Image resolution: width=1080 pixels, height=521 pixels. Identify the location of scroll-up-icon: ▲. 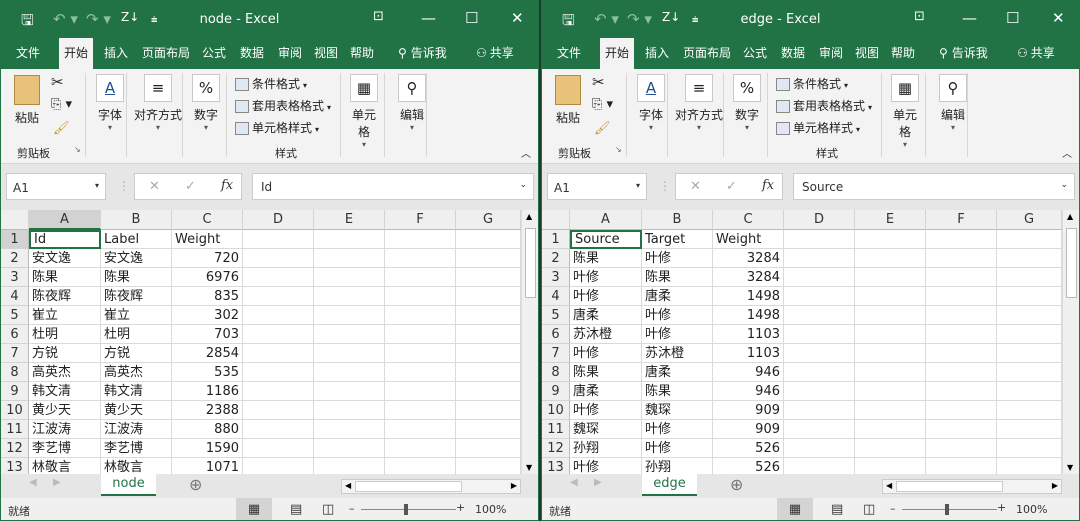
(1070, 216).